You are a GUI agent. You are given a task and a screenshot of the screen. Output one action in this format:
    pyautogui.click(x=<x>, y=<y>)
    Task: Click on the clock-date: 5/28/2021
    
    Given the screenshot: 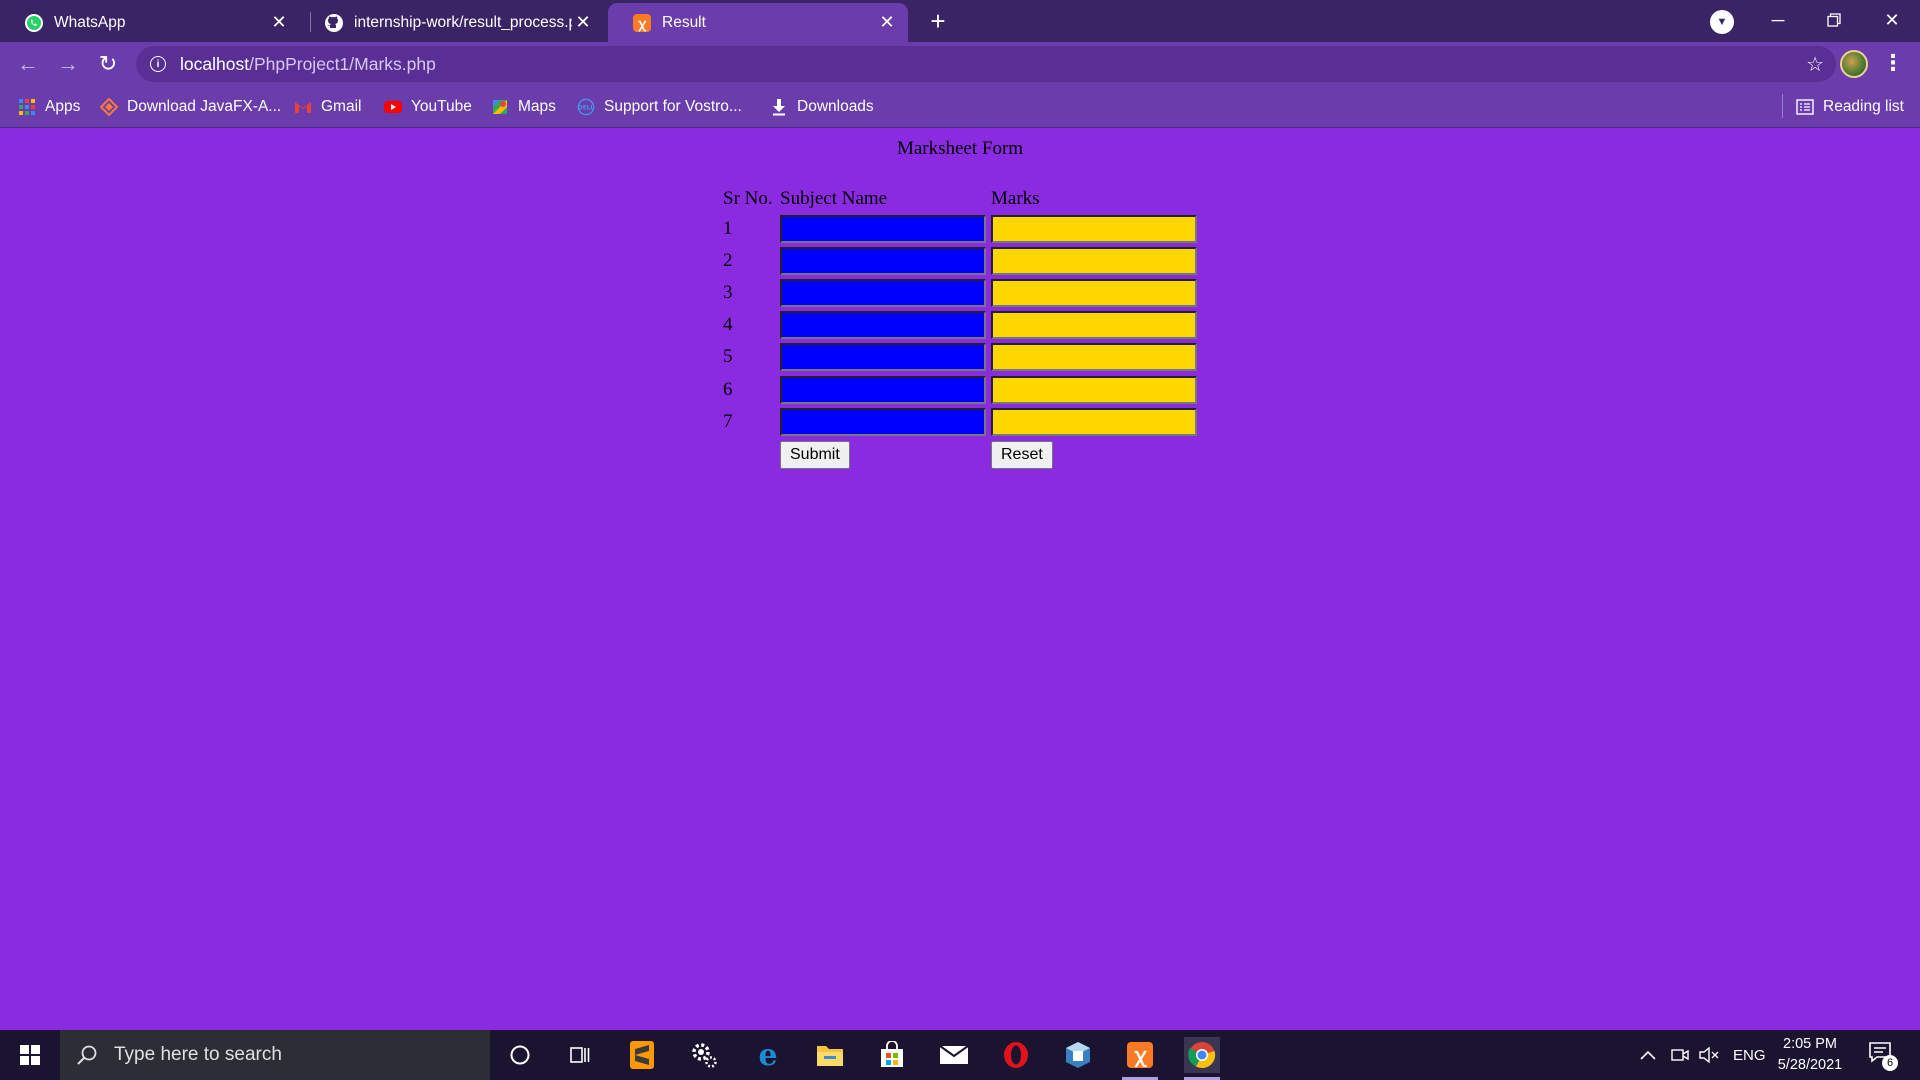 What is the action you would take?
    pyautogui.click(x=1810, y=1065)
    